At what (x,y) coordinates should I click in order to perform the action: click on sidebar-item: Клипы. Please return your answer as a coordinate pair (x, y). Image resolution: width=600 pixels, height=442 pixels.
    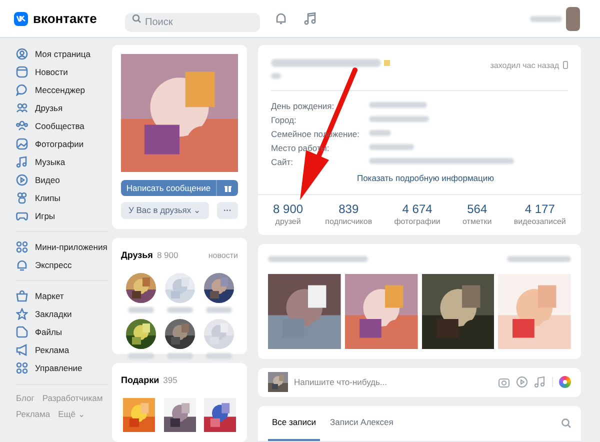
    Looking at the image, I should click on (61, 198).